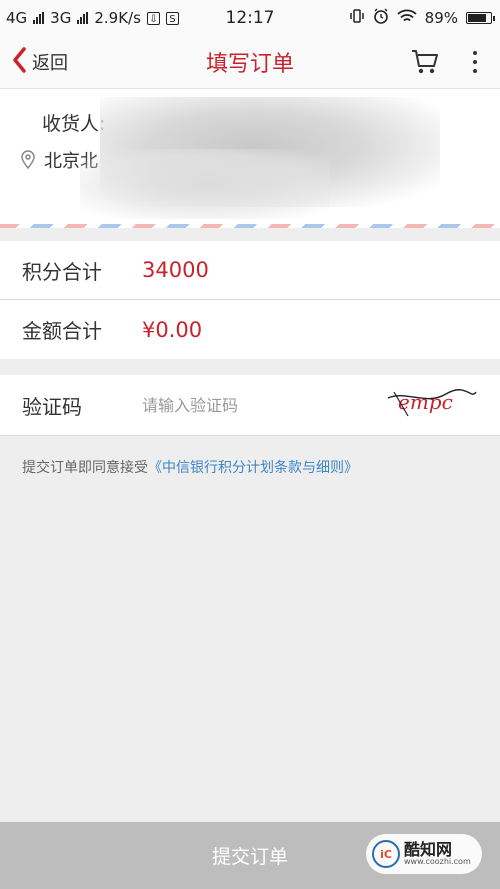 The width and height of the screenshot is (500, 889). I want to click on points-label: 积分合计, so click(62, 271).